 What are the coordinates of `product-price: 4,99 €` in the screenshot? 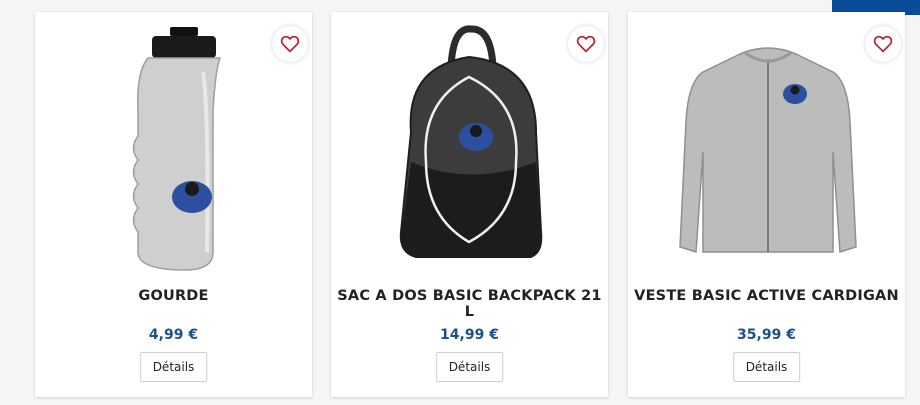 It's located at (173, 335).